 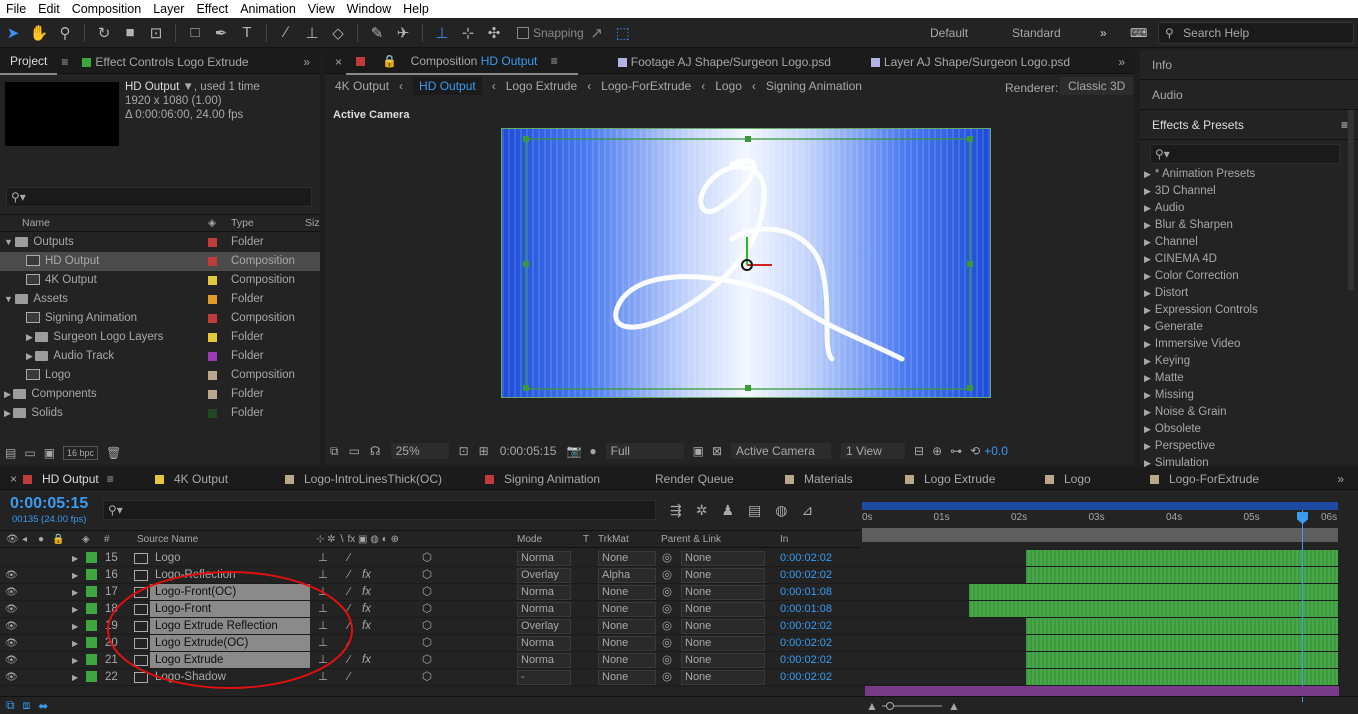 I want to click on shy-icon: ♟, so click(x=727, y=510).